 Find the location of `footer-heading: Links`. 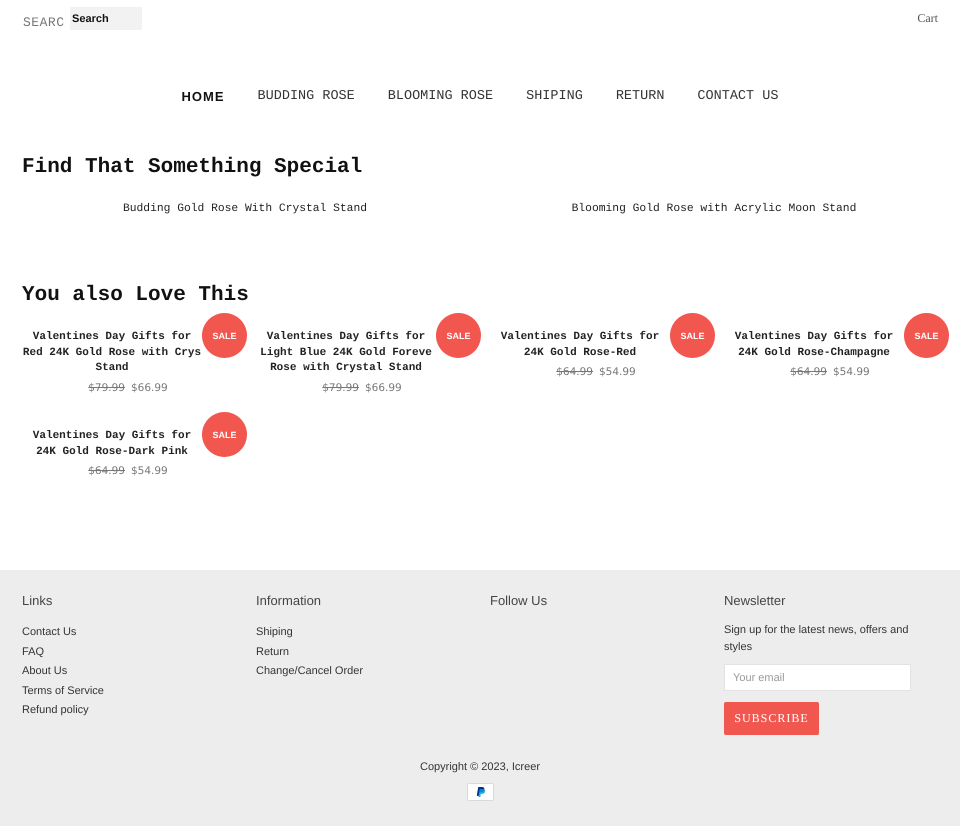

footer-heading: Links is located at coordinates (37, 601).